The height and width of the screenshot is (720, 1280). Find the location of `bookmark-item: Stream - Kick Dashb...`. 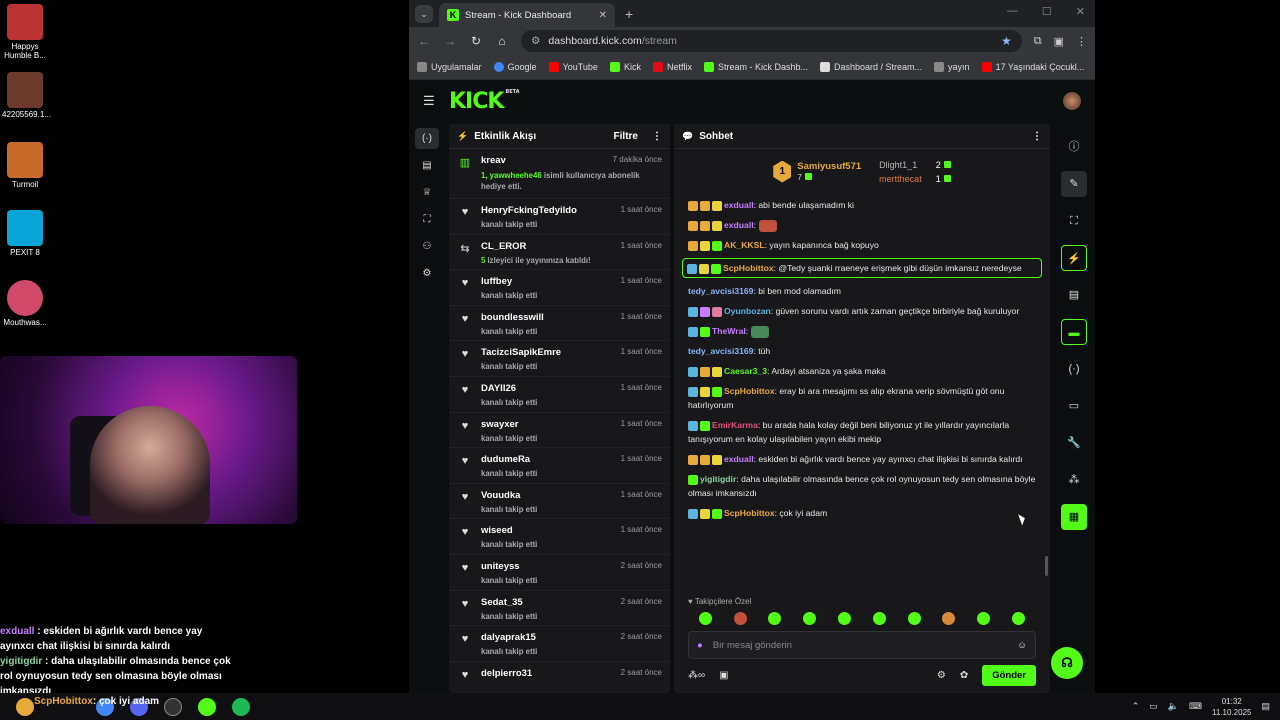

bookmark-item: Stream - Kick Dashb... is located at coordinates (755, 67).